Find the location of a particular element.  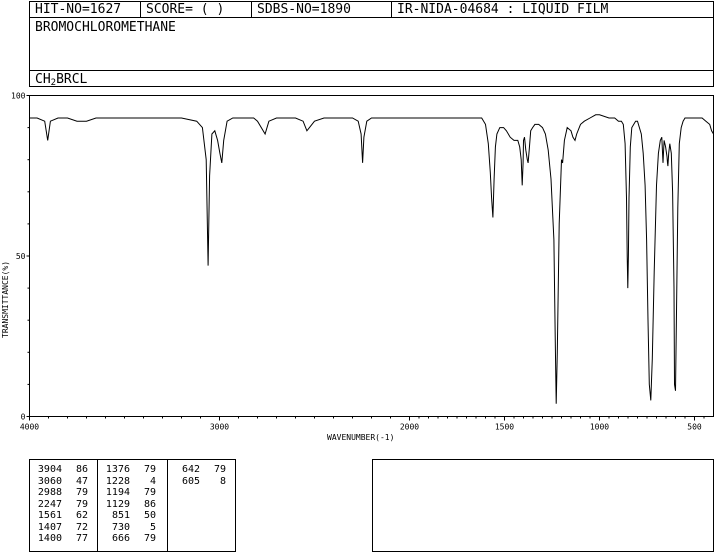

y-tick-label: 0 is located at coordinates (23, 417).